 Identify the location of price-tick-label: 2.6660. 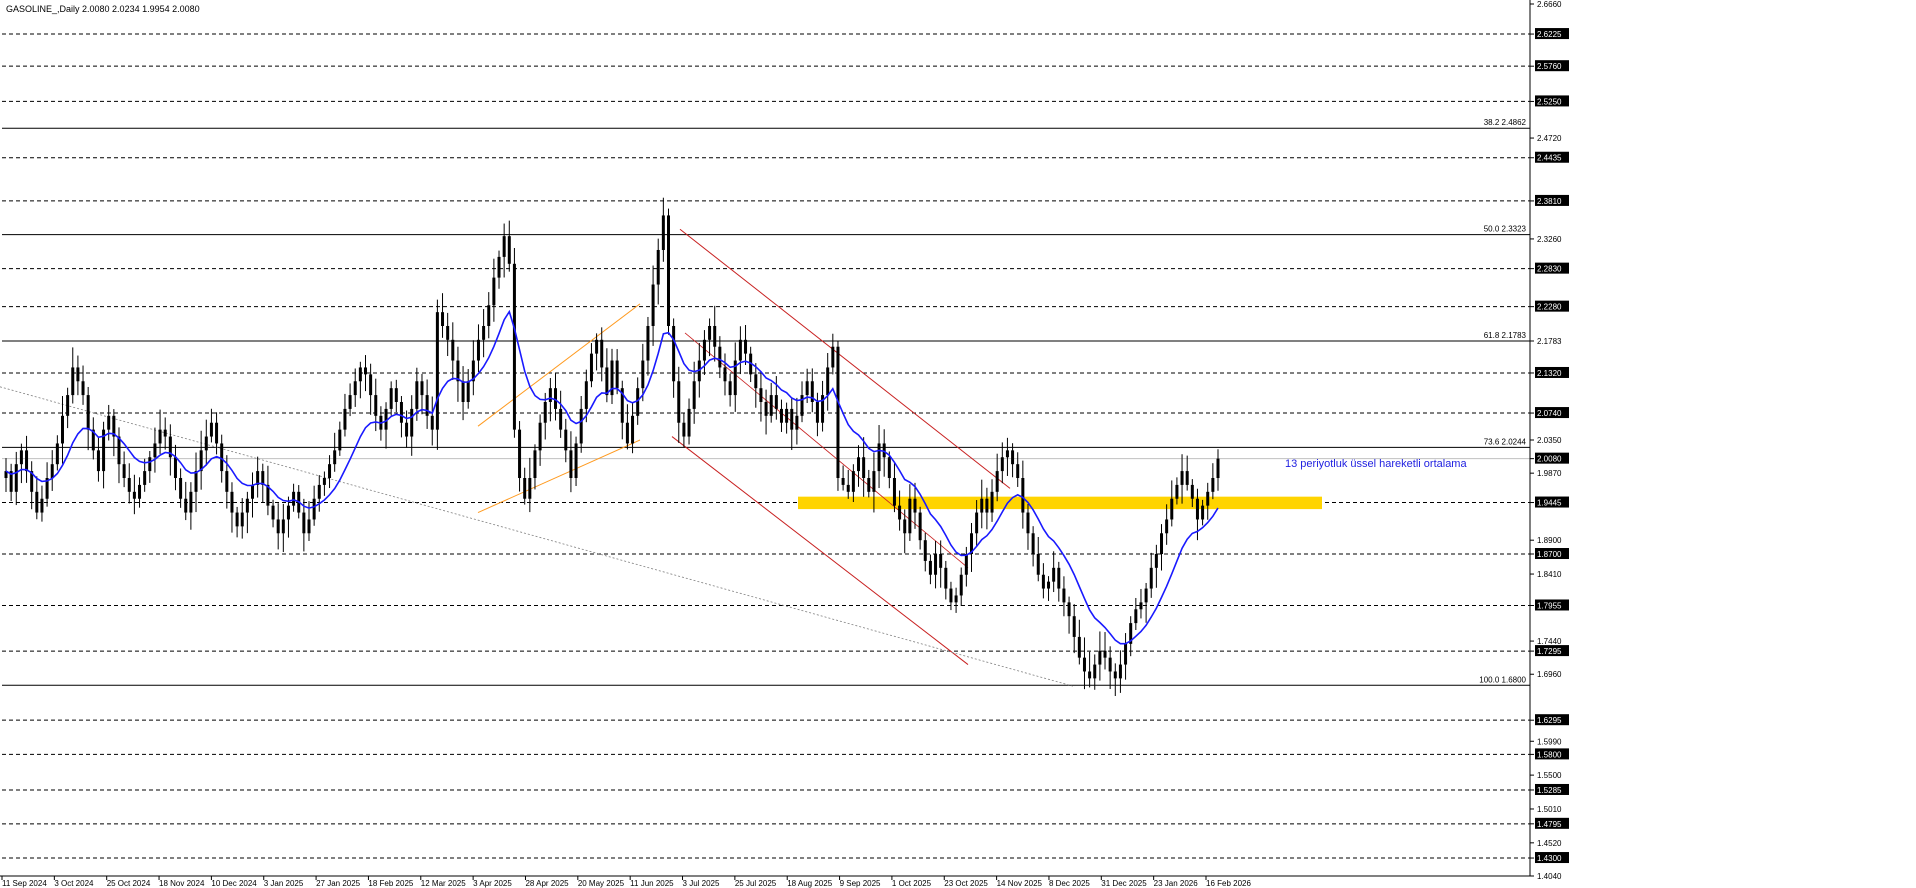
(1549, 4).